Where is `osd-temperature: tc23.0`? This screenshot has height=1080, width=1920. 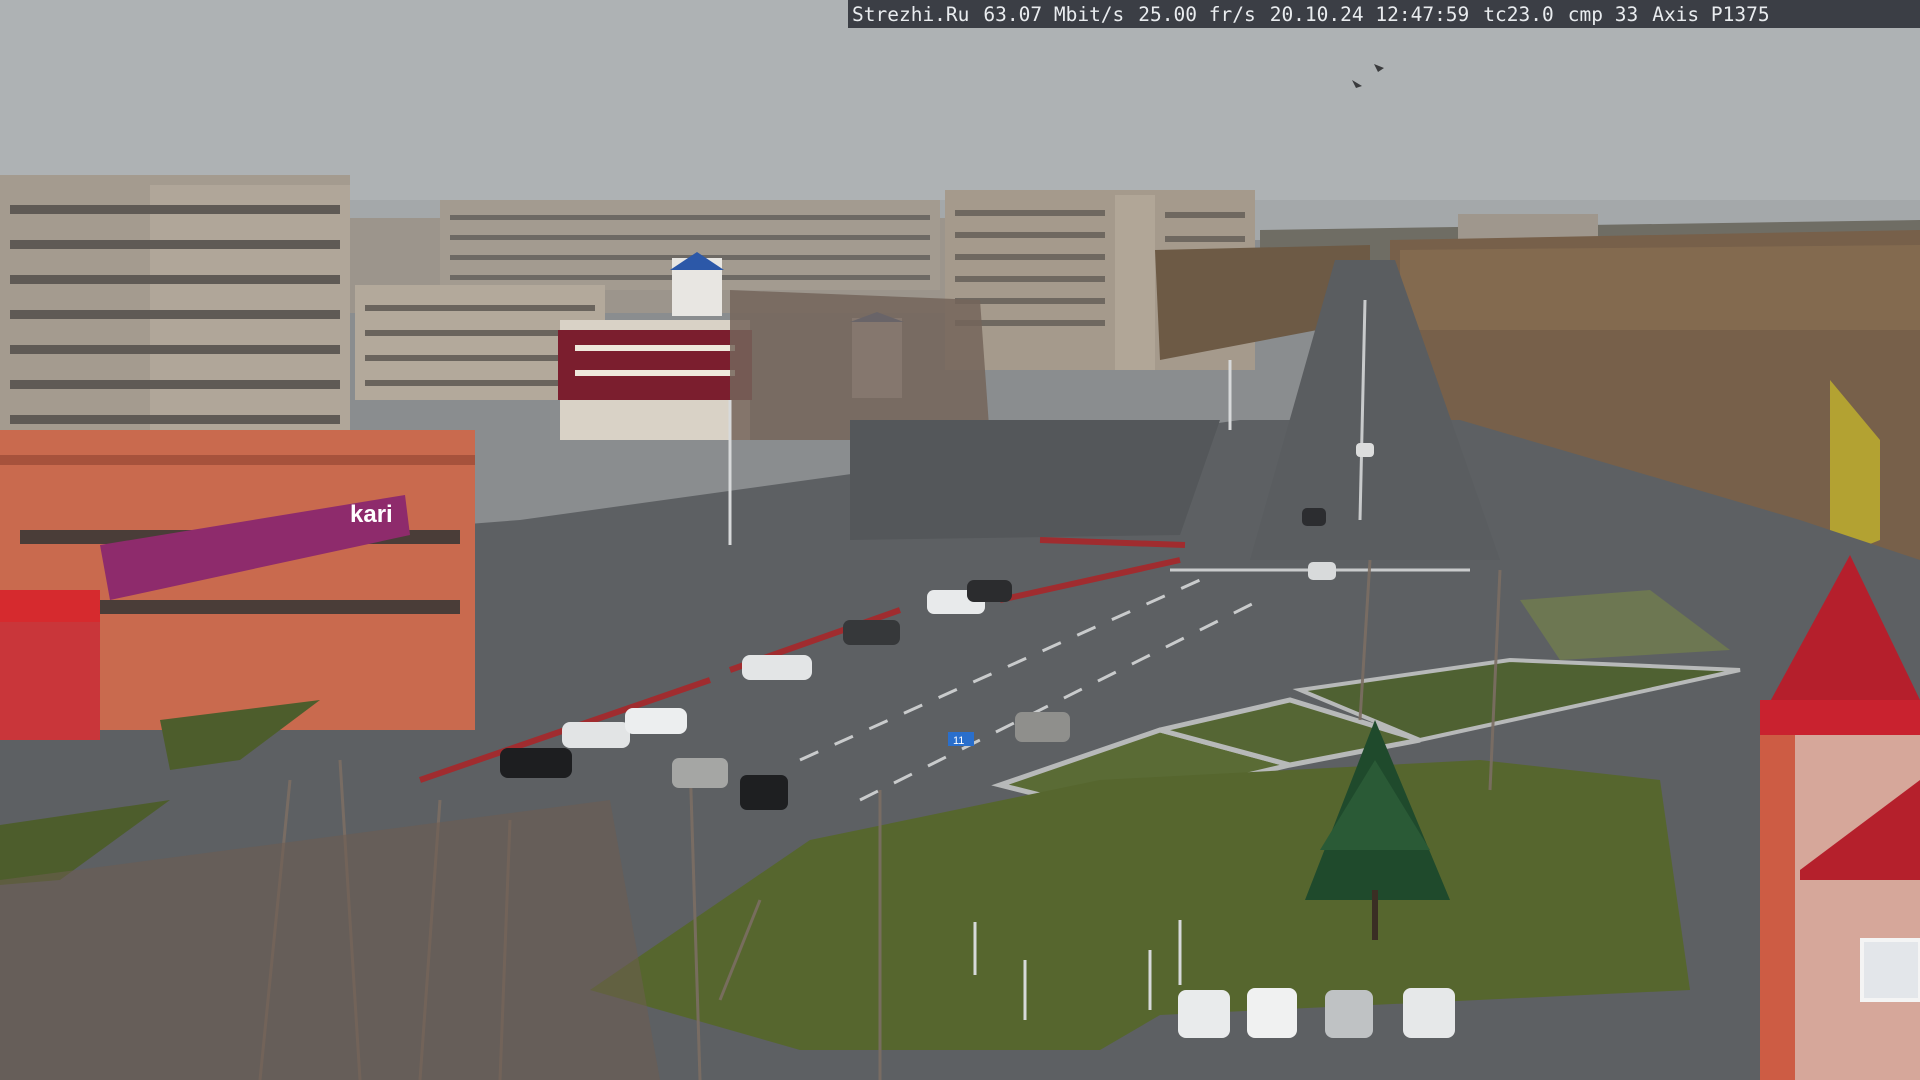
osd-temperature: tc23.0 is located at coordinates (1518, 14).